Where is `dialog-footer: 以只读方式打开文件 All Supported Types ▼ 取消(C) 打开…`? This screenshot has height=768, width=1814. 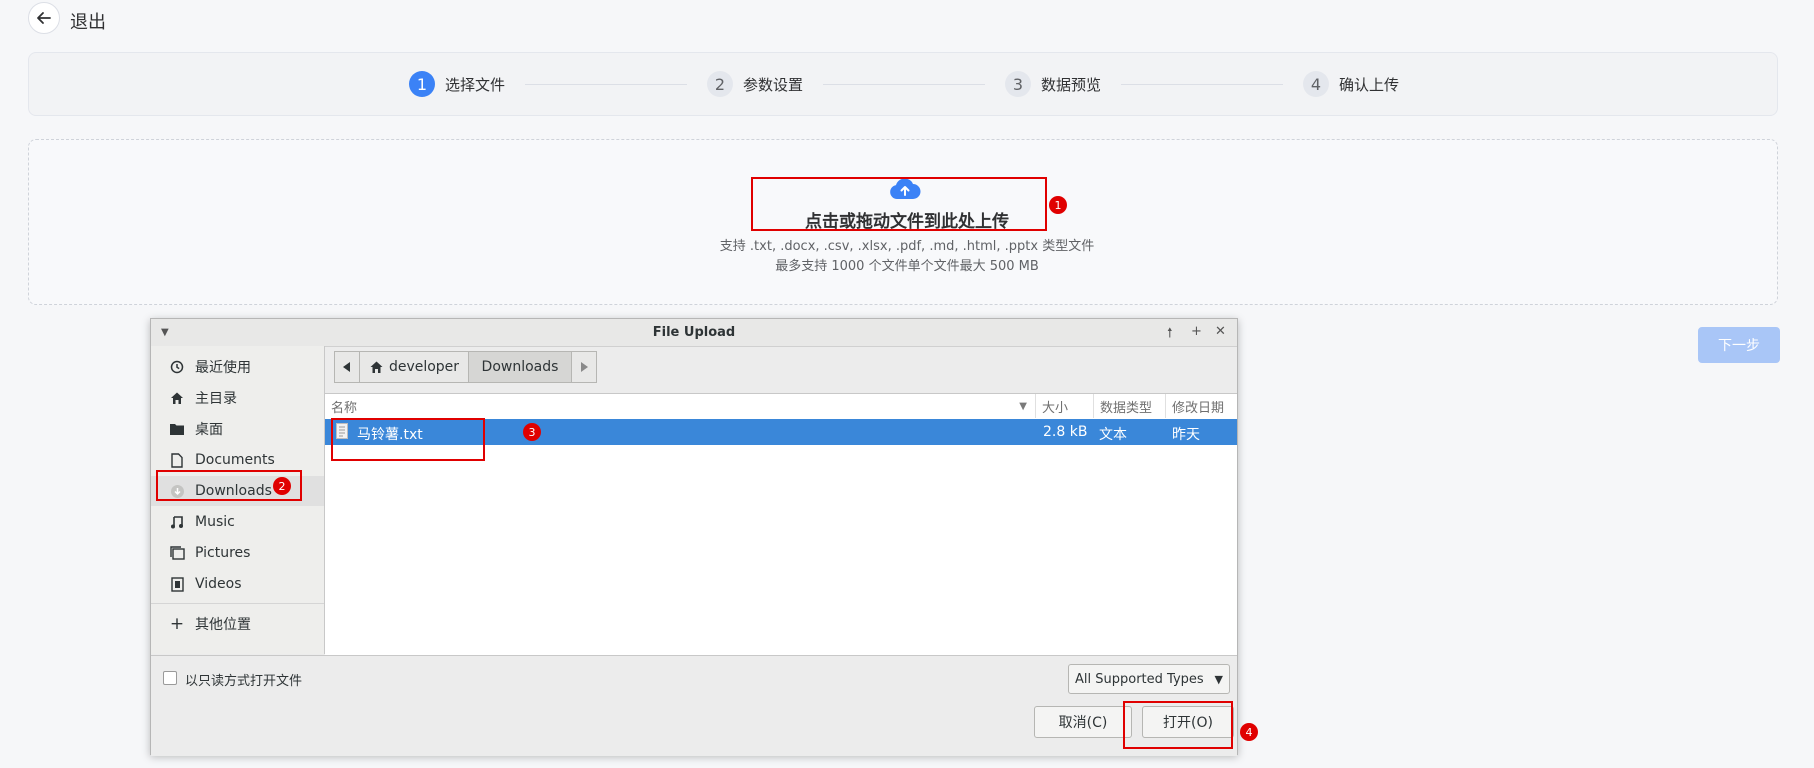
dialog-footer: 以只读方式打开文件 All Supported Types ▼ 取消(C) 打开… is located at coordinates (694, 705).